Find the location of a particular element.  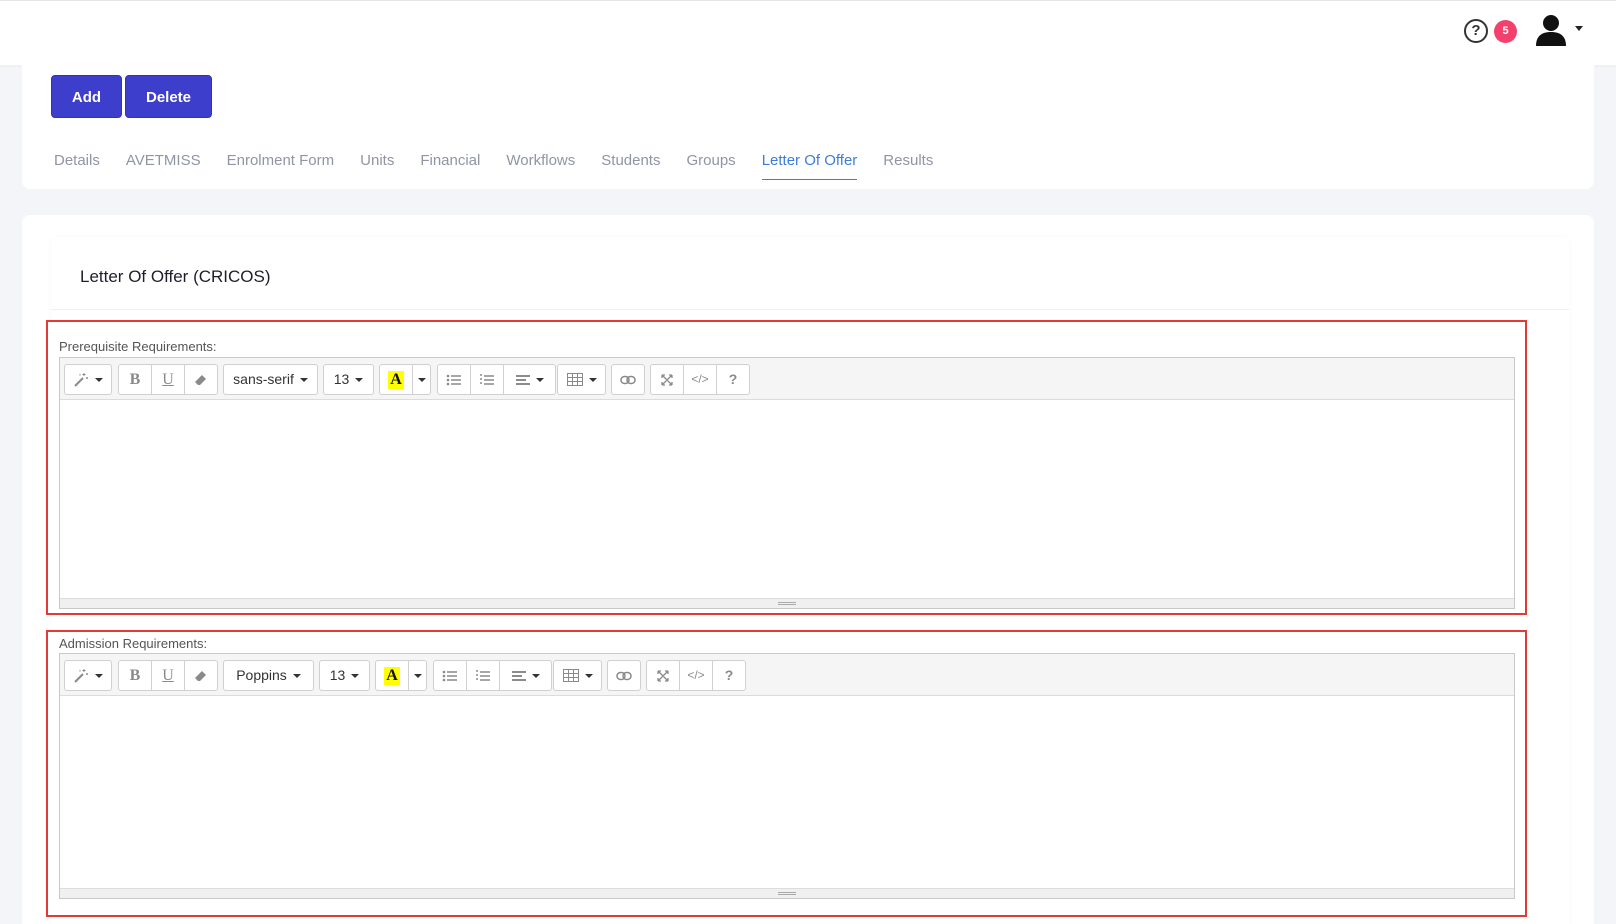

notification-badge: 5 is located at coordinates (1505, 31).